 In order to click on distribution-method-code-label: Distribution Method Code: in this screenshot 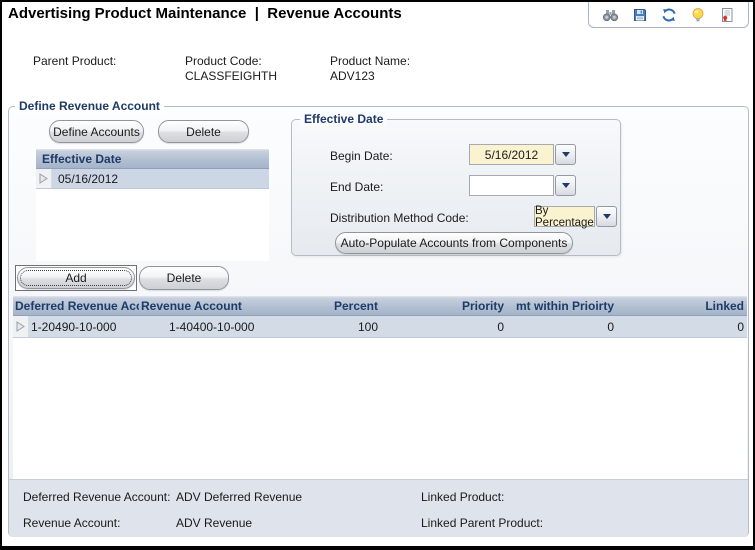, I will do `click(399, 218)`.